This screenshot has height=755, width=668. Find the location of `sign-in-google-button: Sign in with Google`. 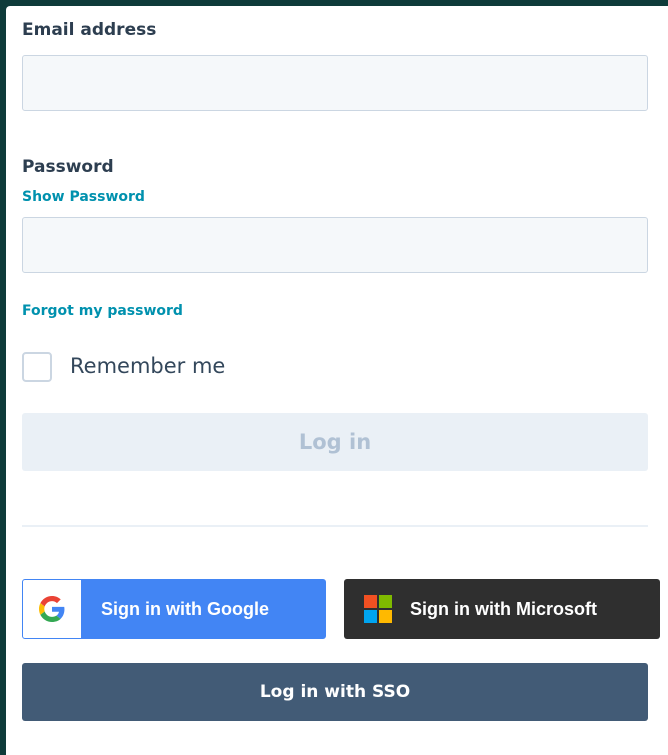

sign-in-google-button: Sign in with Google is located at coordinates (174, 609).